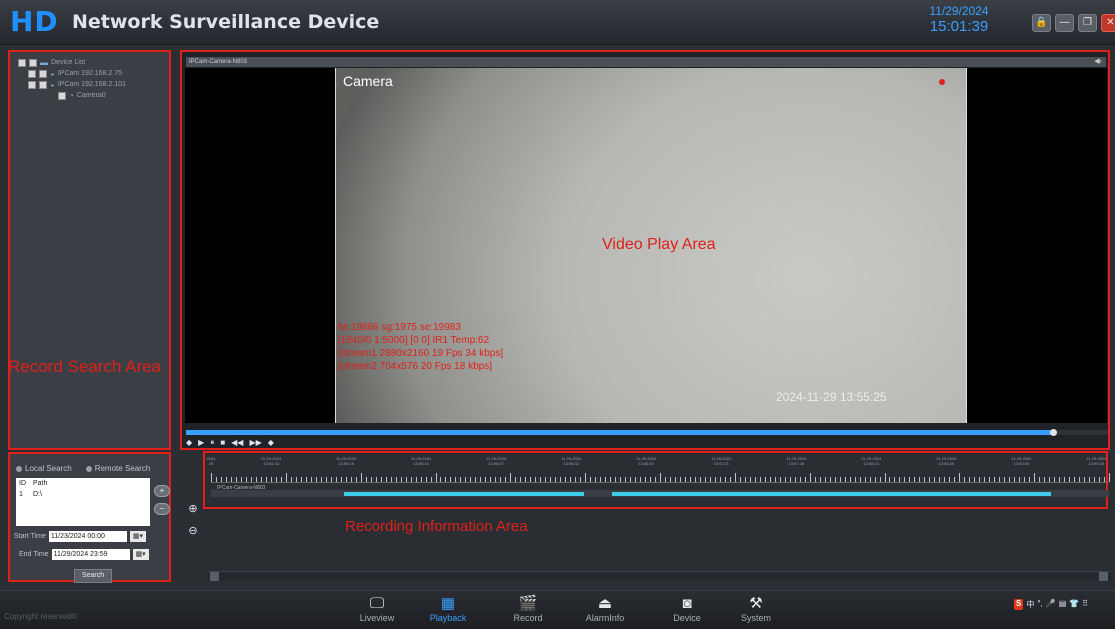 Image resolution: width=1115 pixels, height=629 pixels. Describe the element at coordinates (271, 443) in the screenshot. I see `next-frame-icon: ◆` at that location.